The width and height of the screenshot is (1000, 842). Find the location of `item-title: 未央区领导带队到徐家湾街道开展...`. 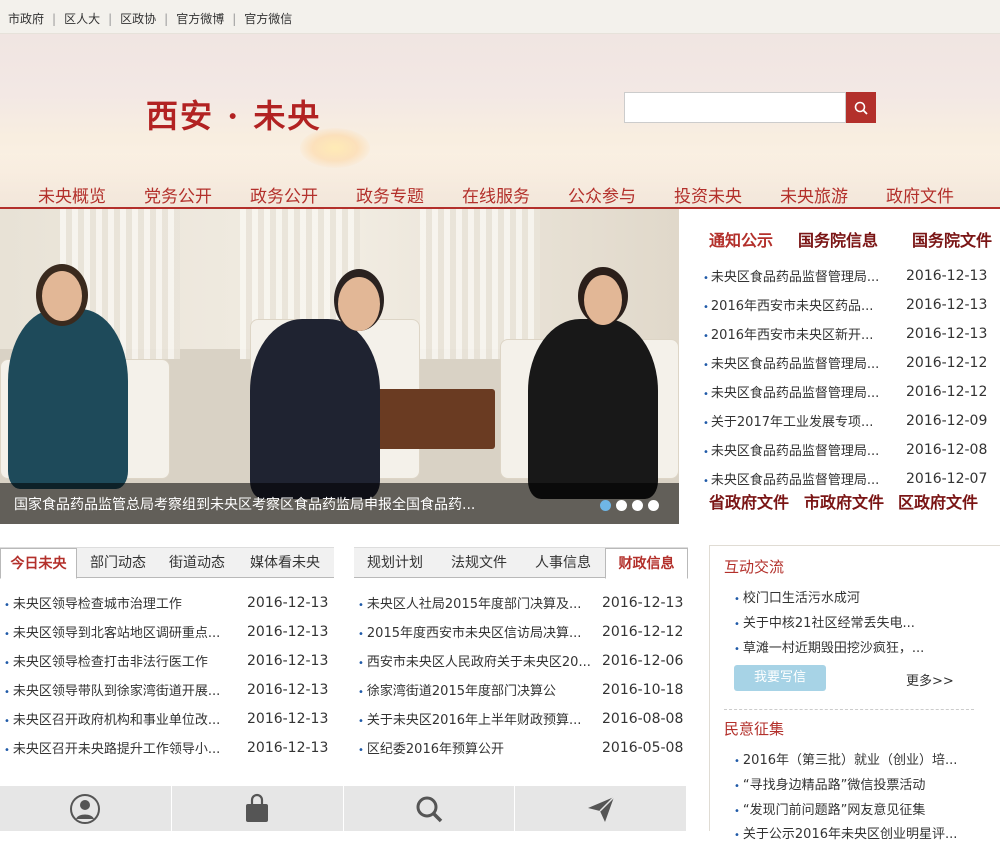

item-title: 未央区领导带队到徐家湾街道开展... is located at coordinates (123, 689).